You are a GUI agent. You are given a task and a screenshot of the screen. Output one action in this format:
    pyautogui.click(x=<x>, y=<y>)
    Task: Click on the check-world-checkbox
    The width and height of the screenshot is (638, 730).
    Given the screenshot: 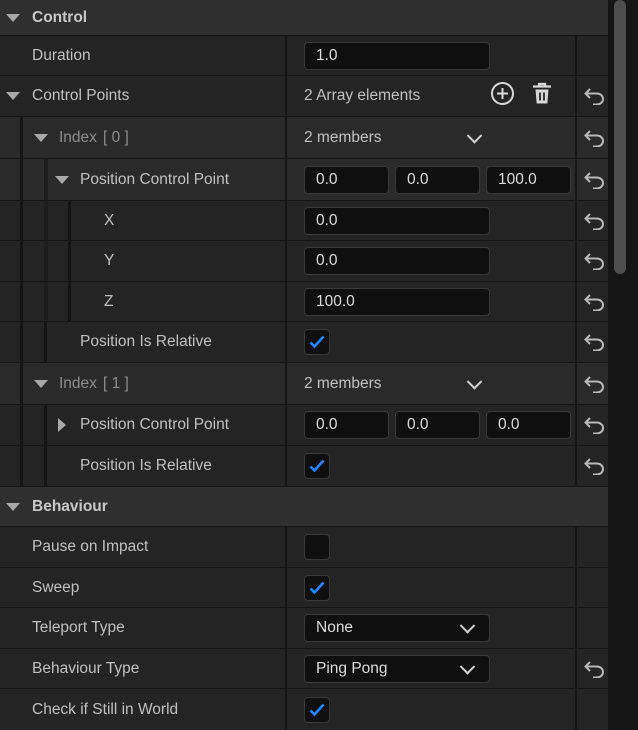 What is the action you would take?
    pyautogui.click(x=317, y=709)
    